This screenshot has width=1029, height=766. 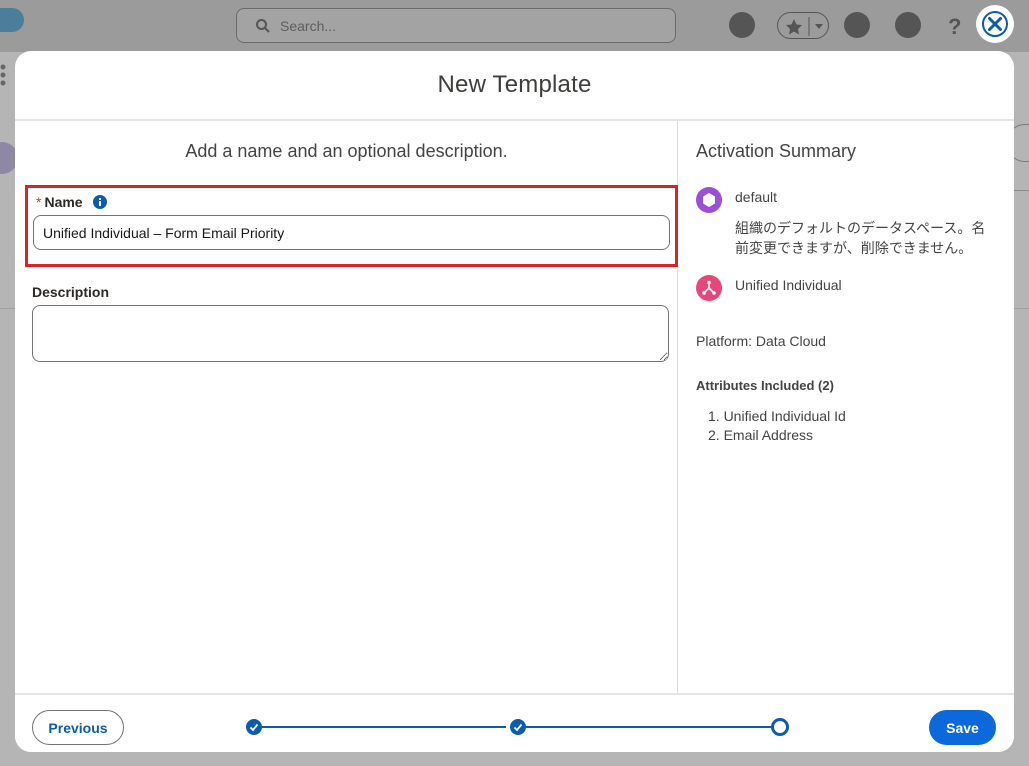 What do you see at coordinates (351, 232) in the screenshot?
I see `name-input` at bounding box center [351, 232].